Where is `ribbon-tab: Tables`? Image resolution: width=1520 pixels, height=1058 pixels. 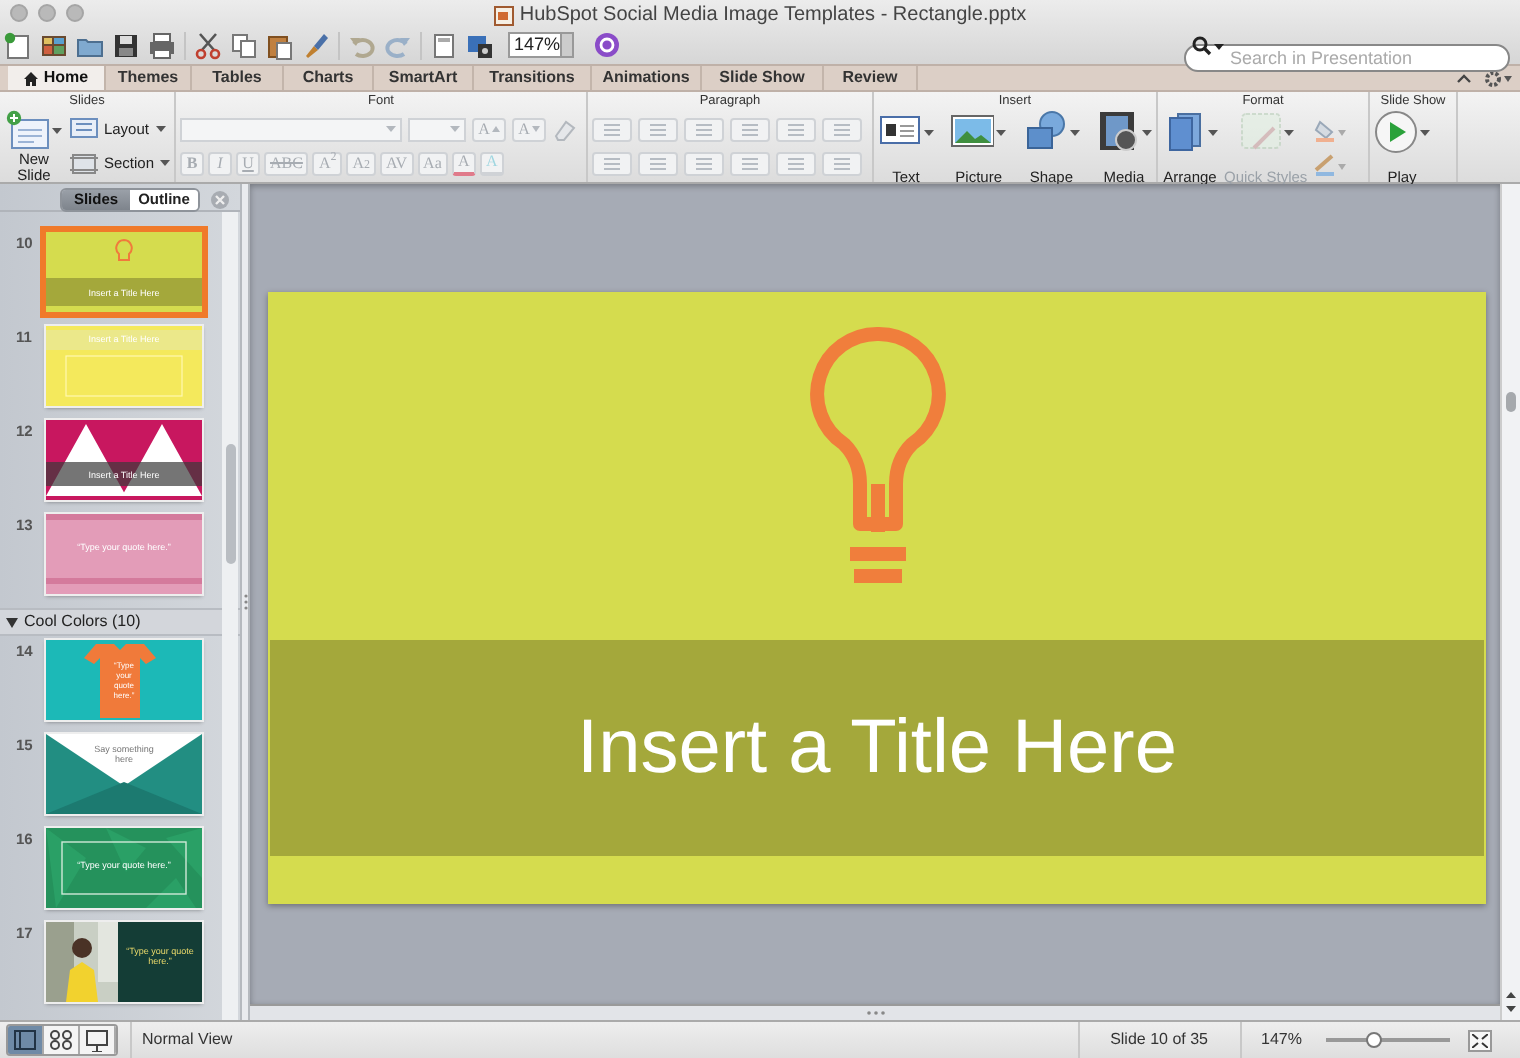
ribbon-tab: Tables is located at coordinates (238, 78).